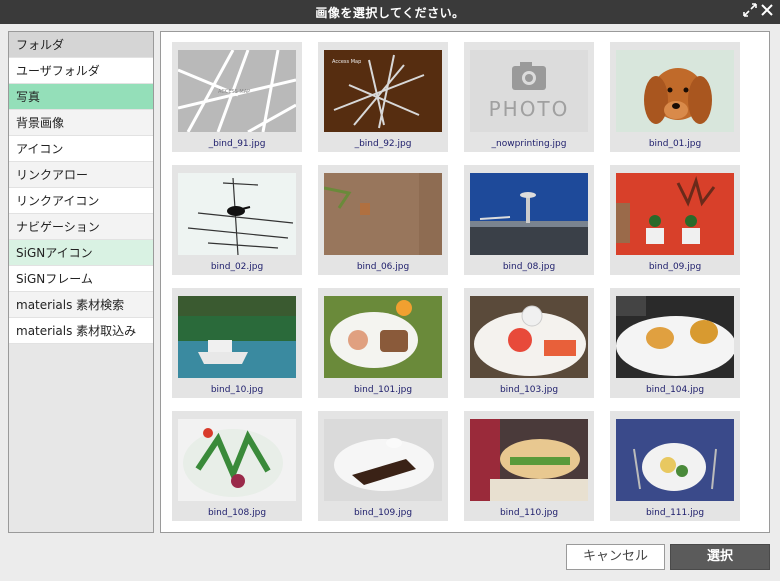  I want to click on thumbnail-access-map-dark: Access Map, so click(383, 91).